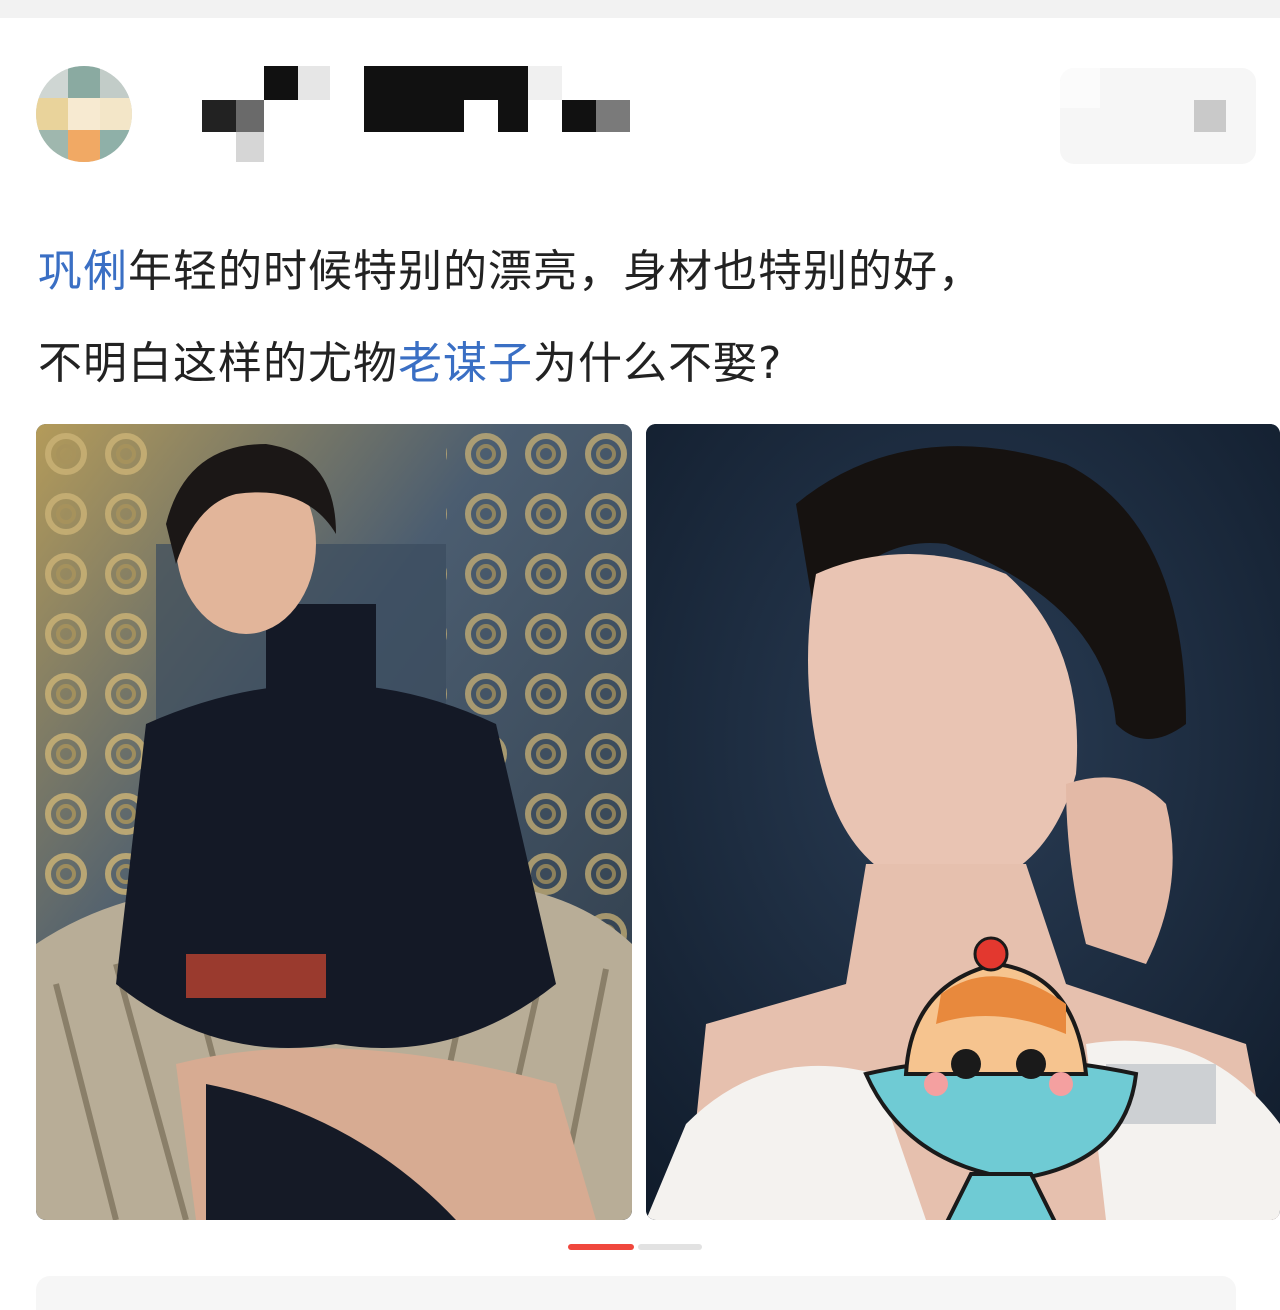 The image size is (1280, 1310). Describe the element at coordinates (465, 363) in the screenshot. I see `topic-link: 老谋子` at that location.